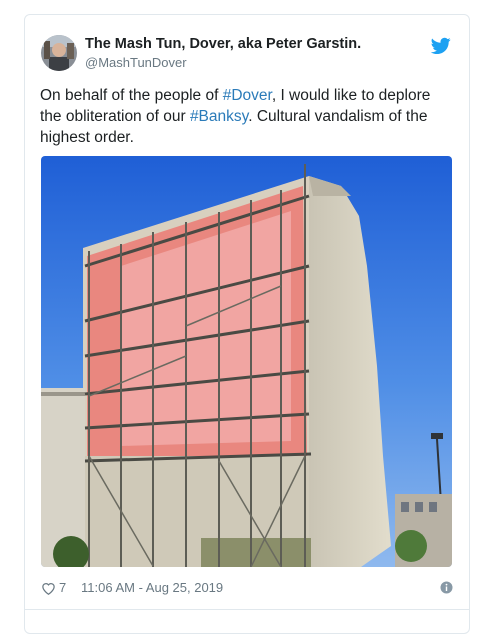 The height and width of the screenshot is (634, 485). Describe the element at coordinates (152, 587) in the screenshot. I see `tweet-timestamp: 11:06 AM - Aug 25, 2019` at that location.